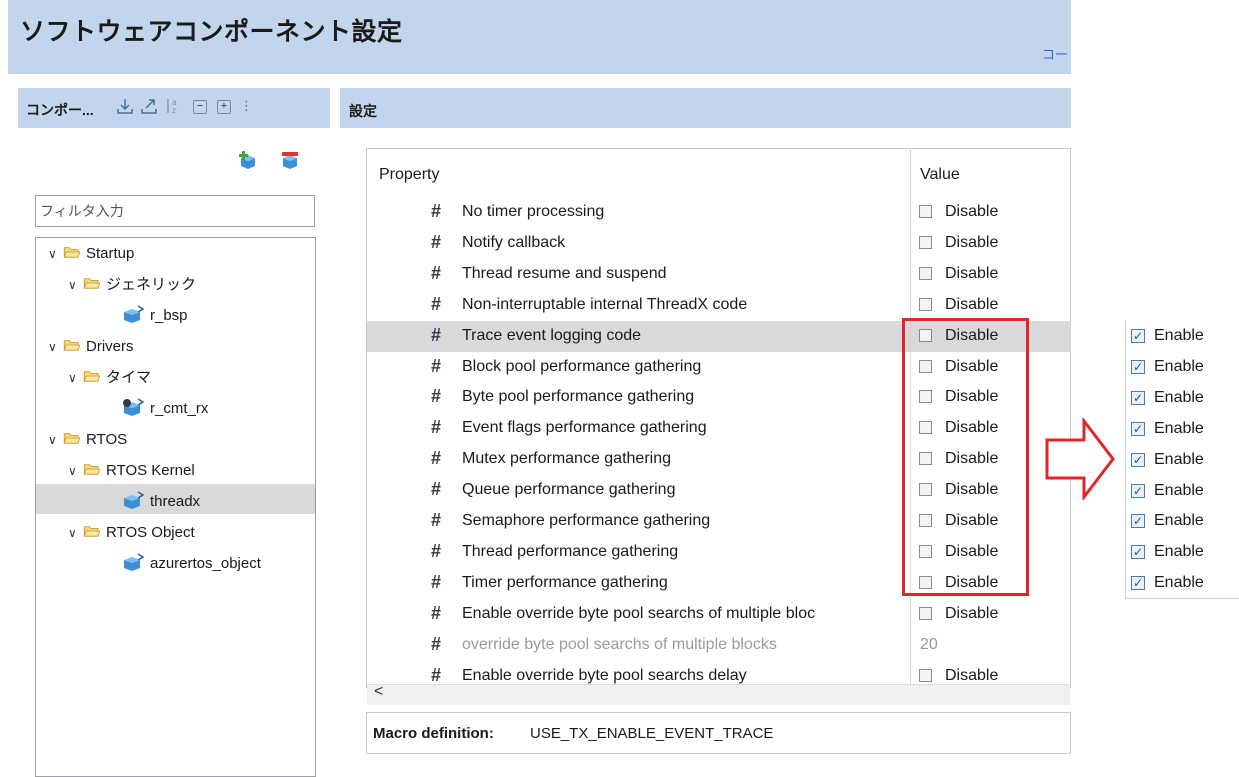 The width and height of the screenshot is (1239, 777). Describe the element at coordinates (569, 490) in the screenshot. I see `property-name: Queue performance gathering` at that location.